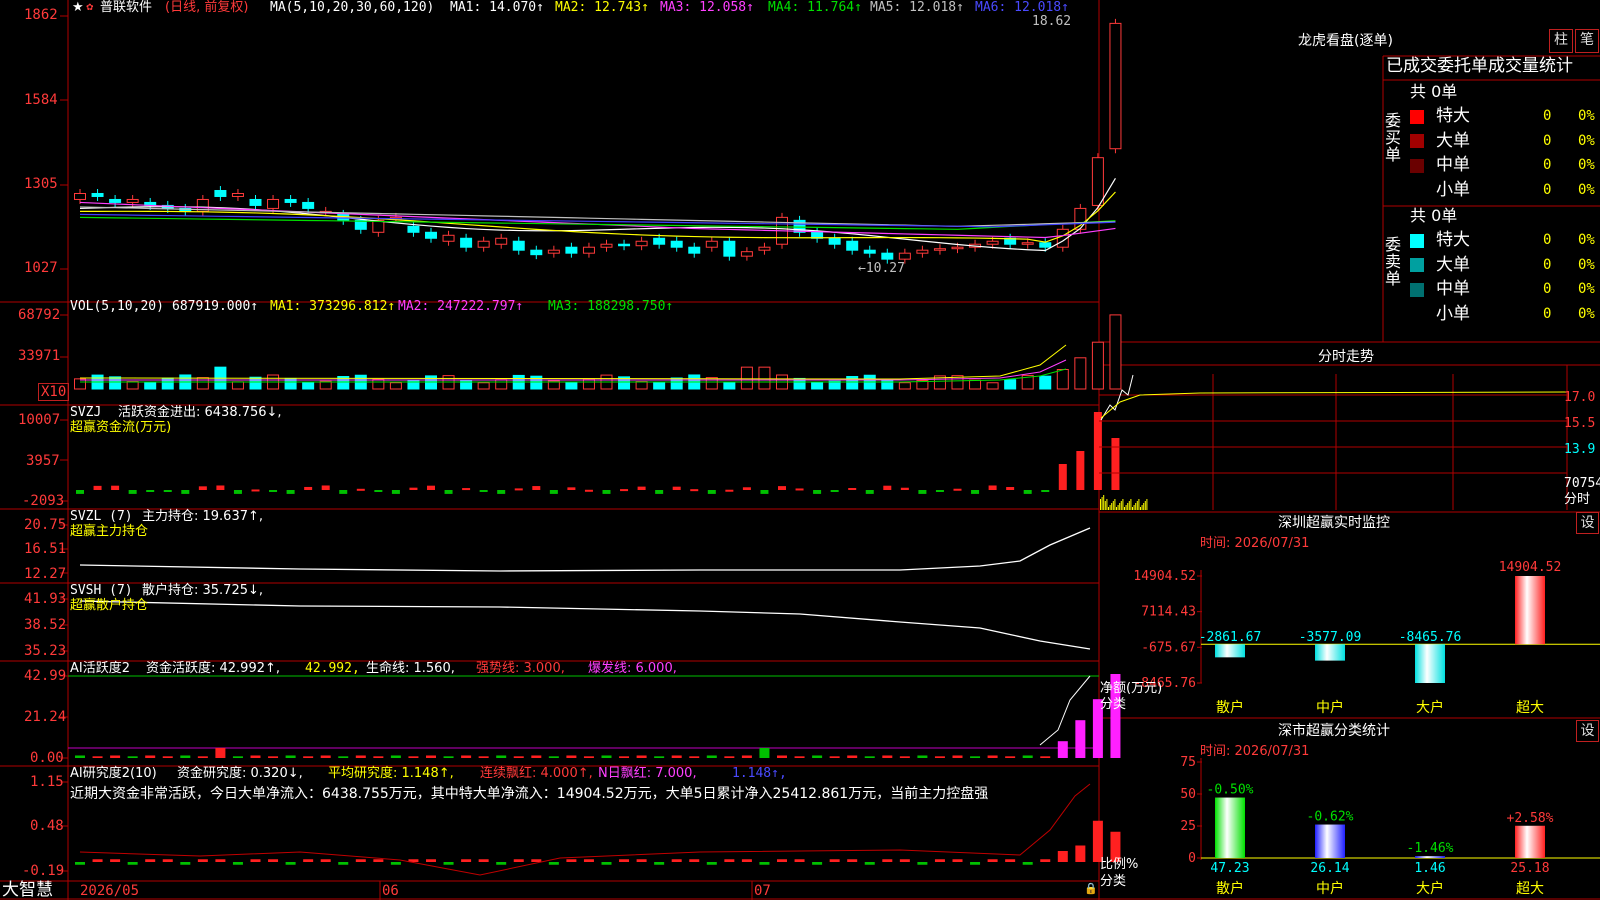 This screenshot has height=900, width=1600. What do you see at coordinates (573, 362) in the screenshot?
I see `vol-ma1-line` at bounding box center [573, 362].